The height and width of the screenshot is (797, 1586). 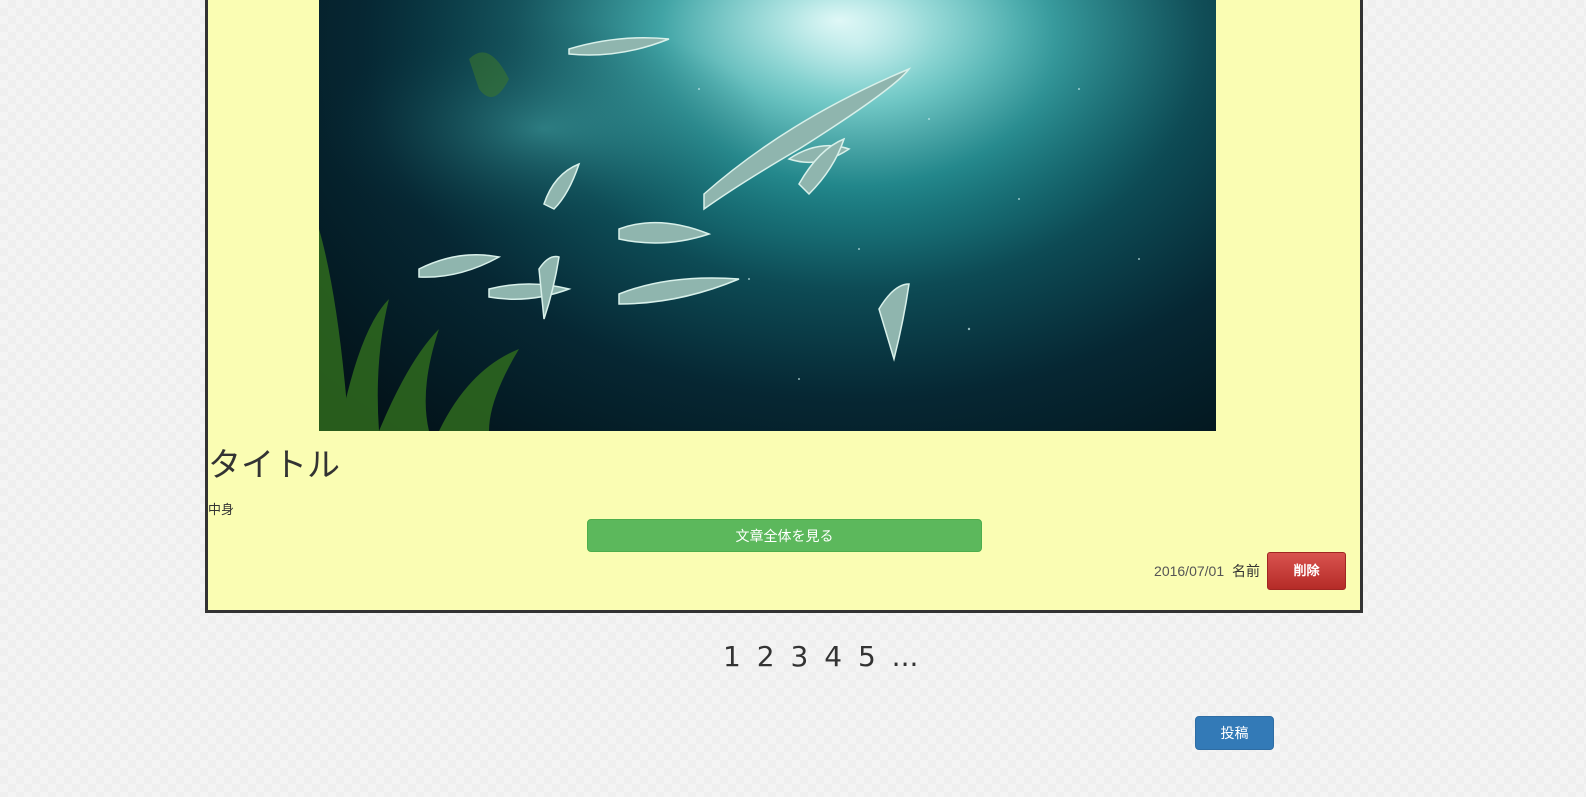 I want to click on post-author: 名前, so click(x=1246, y=571).